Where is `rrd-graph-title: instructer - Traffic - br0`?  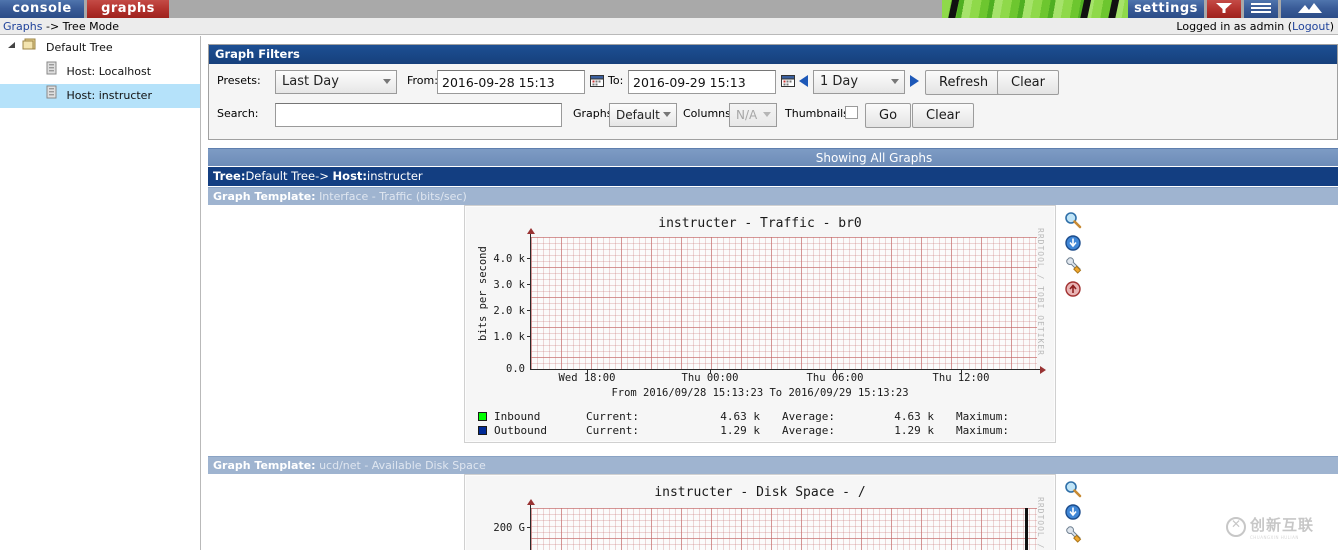 rrd-graph-title: instructer - Traffic - br0 is located at coordinates (760, 223).